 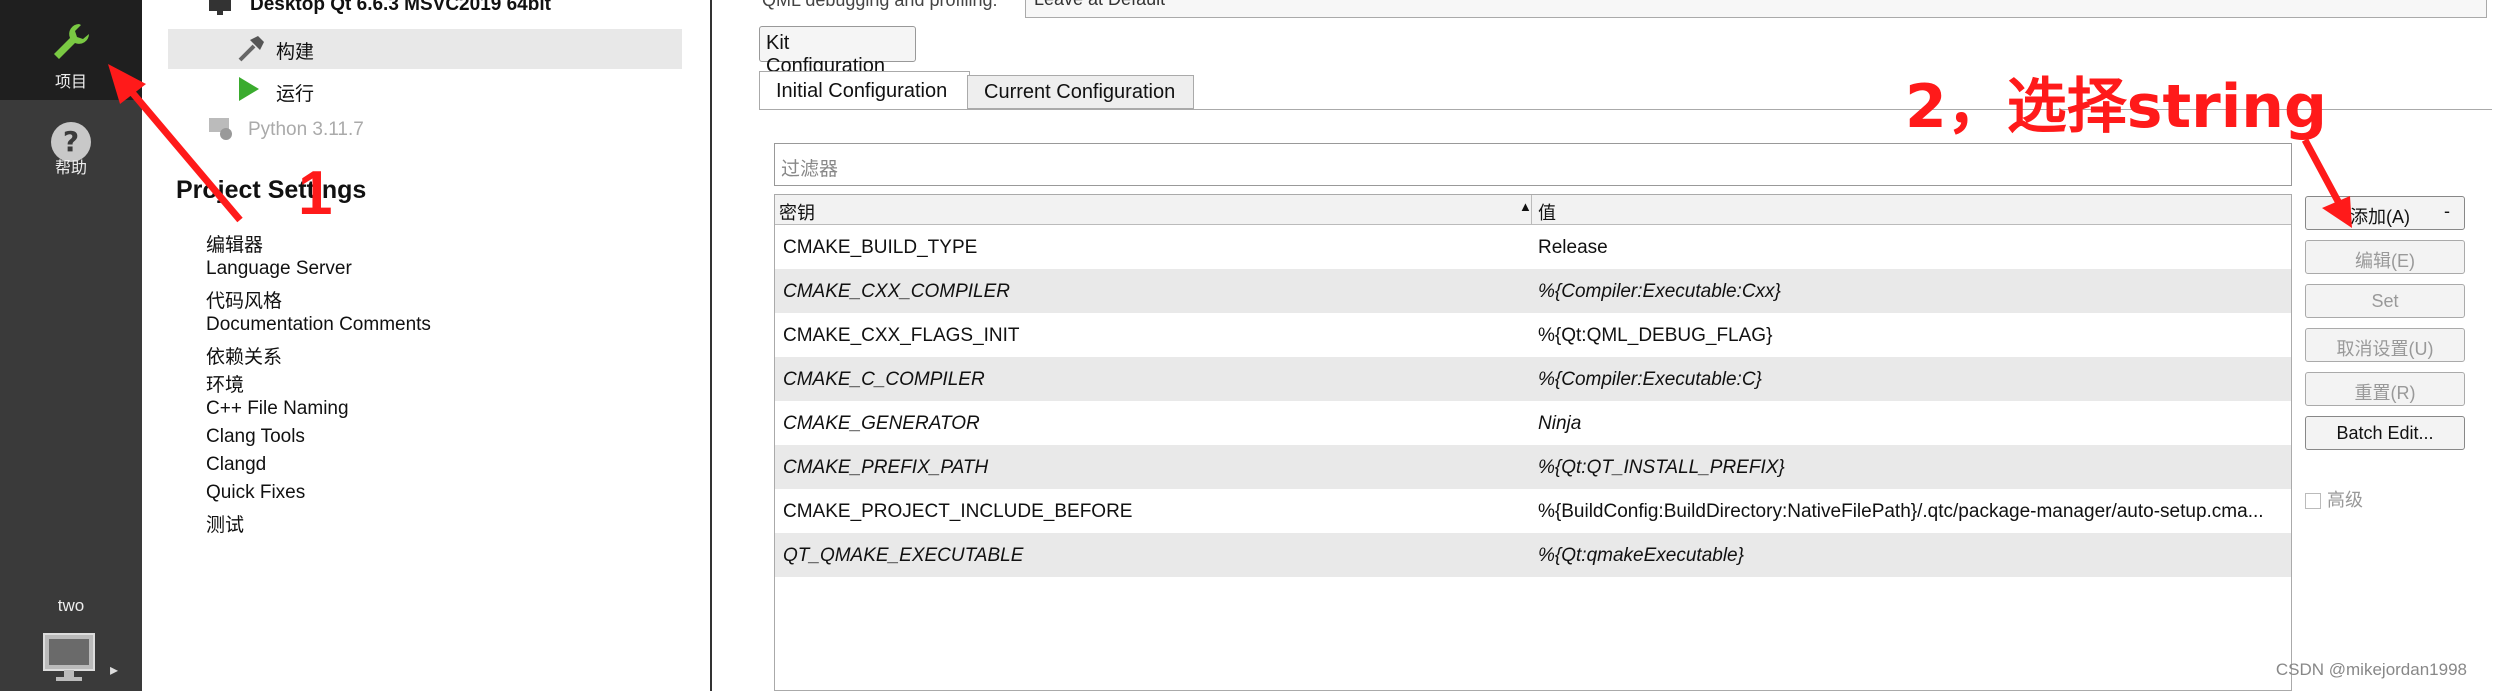 What do you see at coordinates (71, 606) in the screenshot?
I see `kit-selector-label: two` at bounding box center [71, 606].